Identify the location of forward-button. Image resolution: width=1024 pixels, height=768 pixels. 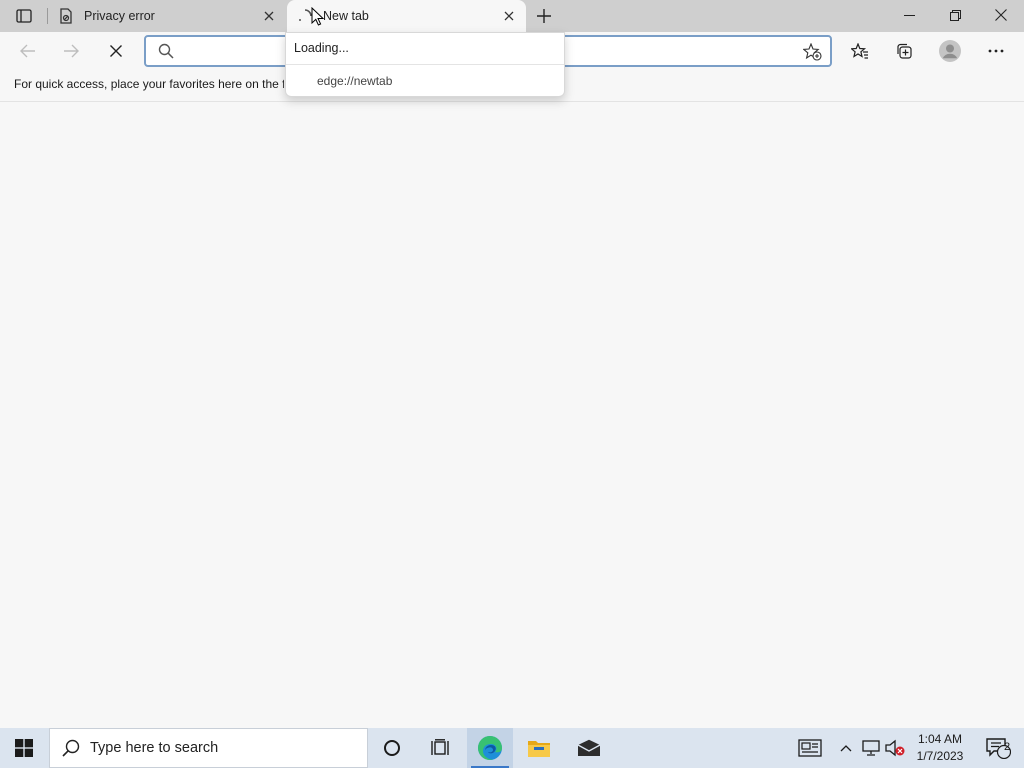
(71, 51).